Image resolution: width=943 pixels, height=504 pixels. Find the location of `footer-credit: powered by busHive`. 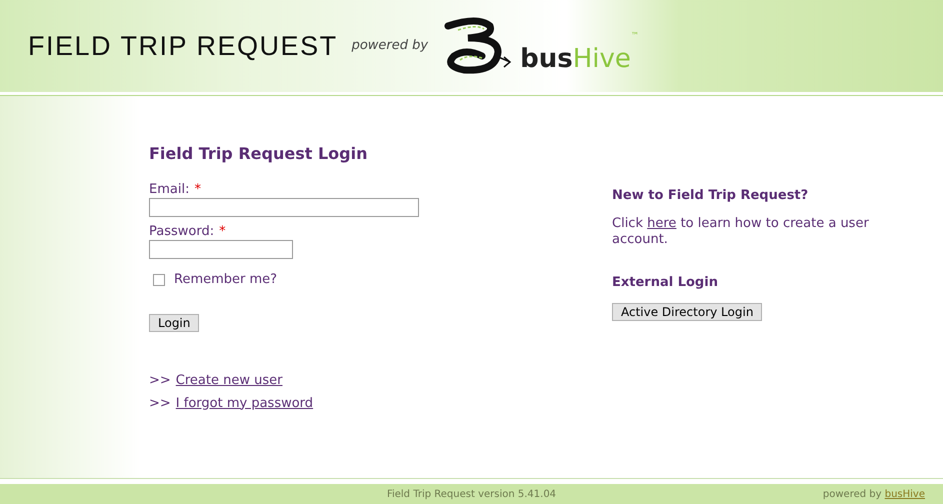

footer-credit: powered by busHive is located at coordinates (873, 495).